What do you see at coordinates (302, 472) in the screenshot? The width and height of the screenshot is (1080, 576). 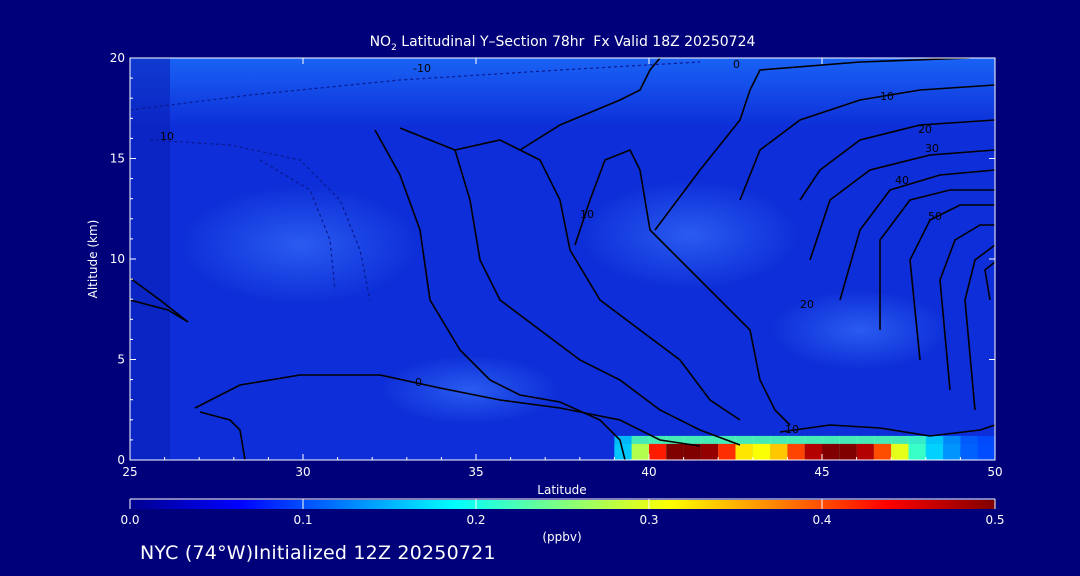 I see `x-tick-label: 30` at bounding box center [302, 472].